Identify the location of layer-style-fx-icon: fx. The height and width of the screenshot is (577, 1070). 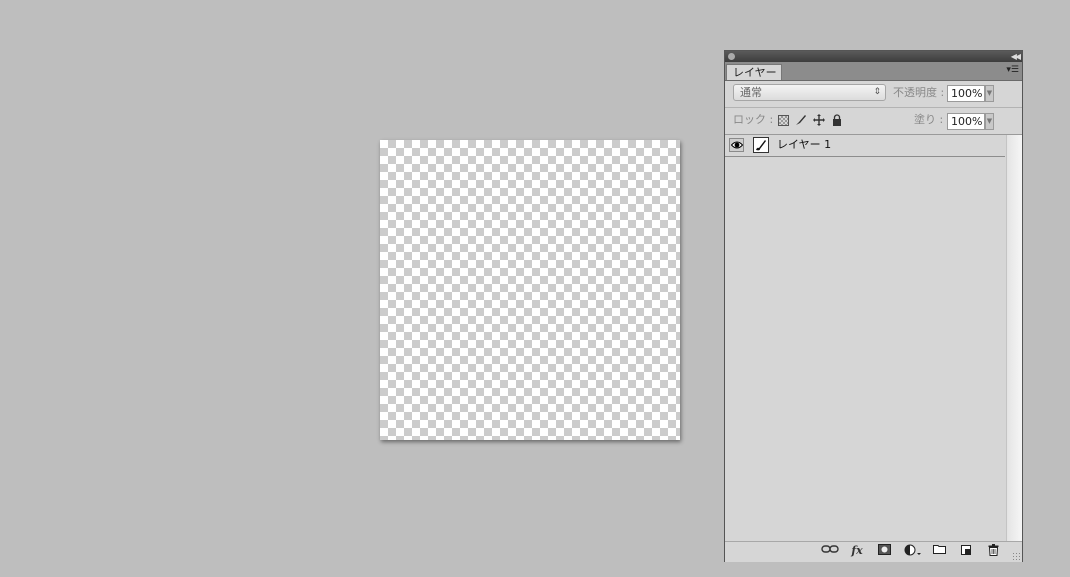
(857, 551).